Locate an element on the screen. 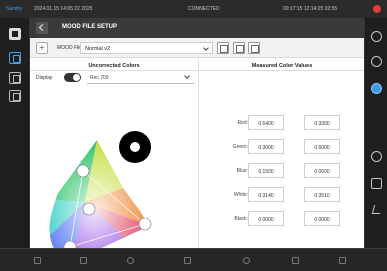  skip-back-icon is located at coordinates (83, 260).